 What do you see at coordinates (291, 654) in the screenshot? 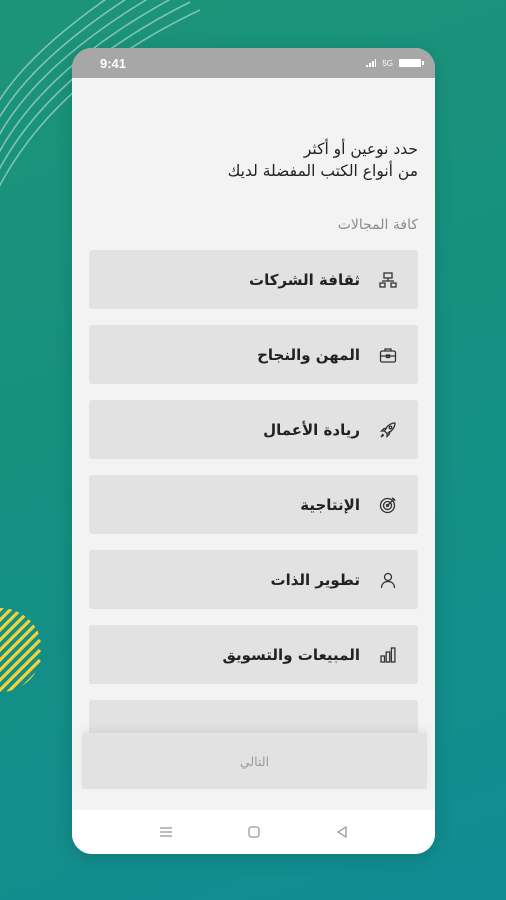
I see `category-label: المبيعات والتسويق` at bounding box center [291, 654].